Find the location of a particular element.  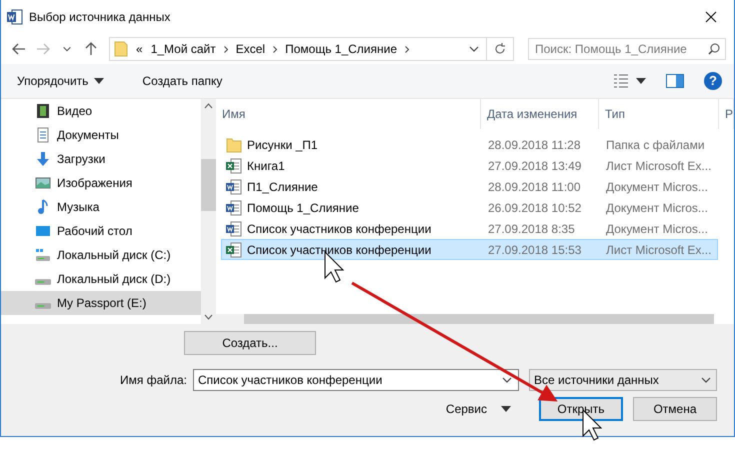

sidebar-item: Загрузки is located at coordinates (101, 159).